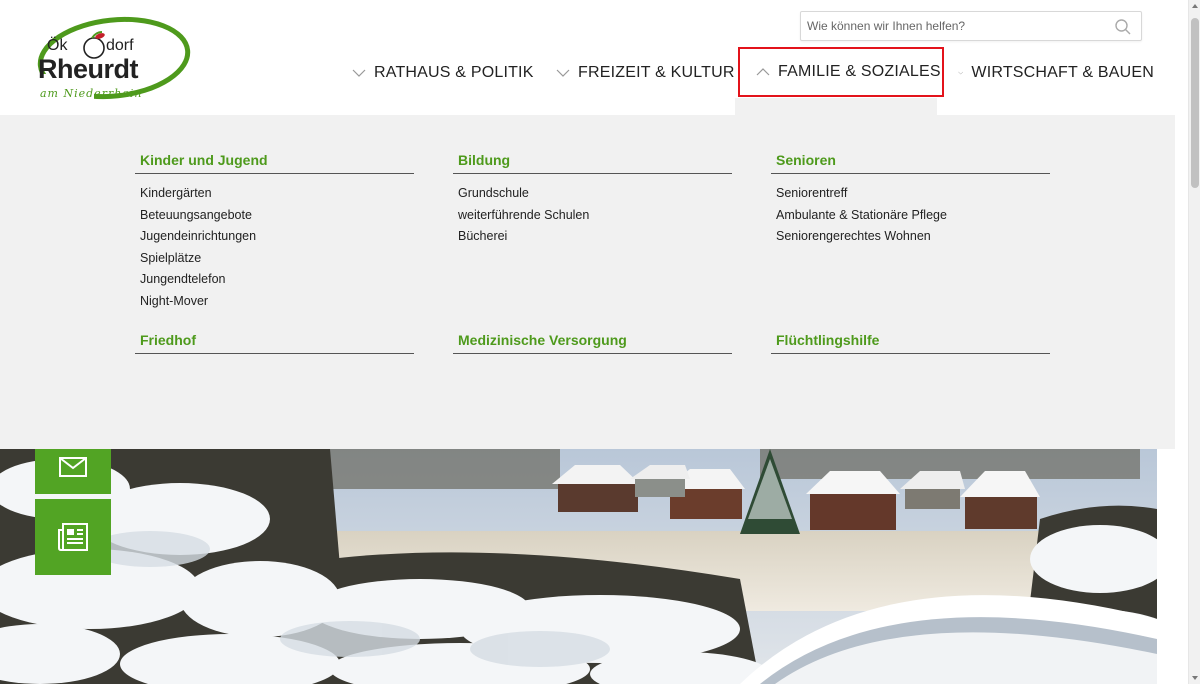 This screenshot has height=684, width=1200. I want to click on nav-label: RATHAUS & POLITIK, so click(454, 72).